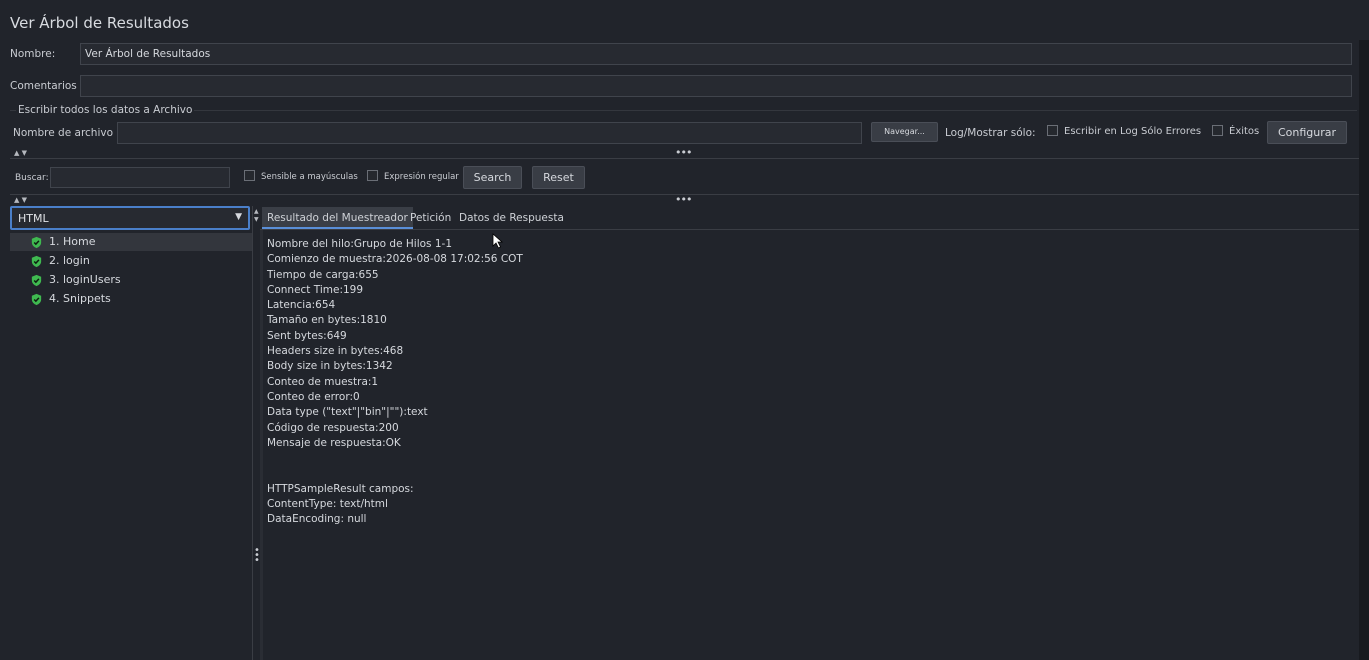 Image resolution: width=1369 pixels, height=660 pixels. Describe the element at coordinates (327, 504) in the screenshot. I see `result-line: ContentType: text/html` at that location.